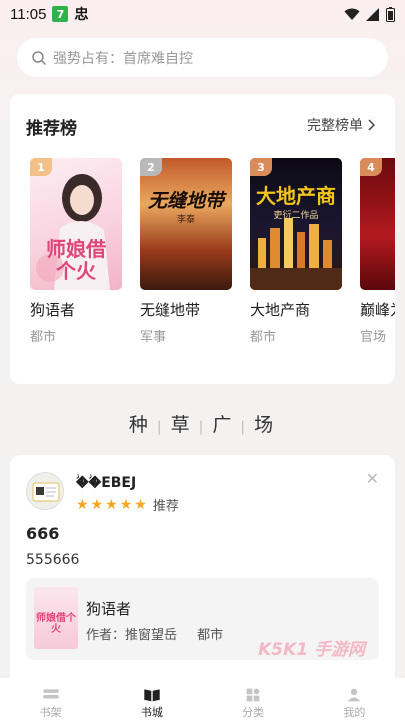 This screenshot has height=720, width=405. Describe the element at coordinates (210, 635) in the screenshot. I see `post-book-category: 都市` at that location.